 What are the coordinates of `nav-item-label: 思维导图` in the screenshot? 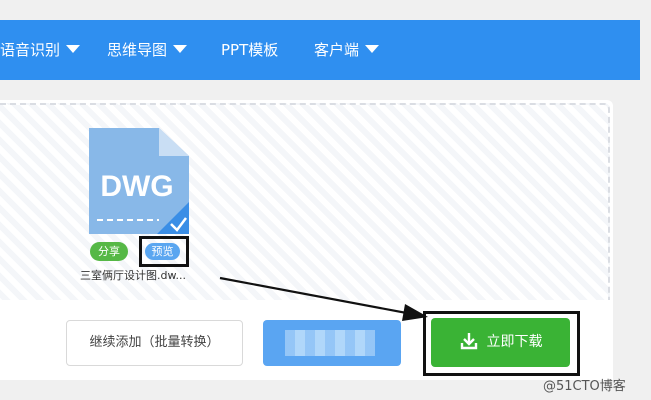 It's located at (137, 50).